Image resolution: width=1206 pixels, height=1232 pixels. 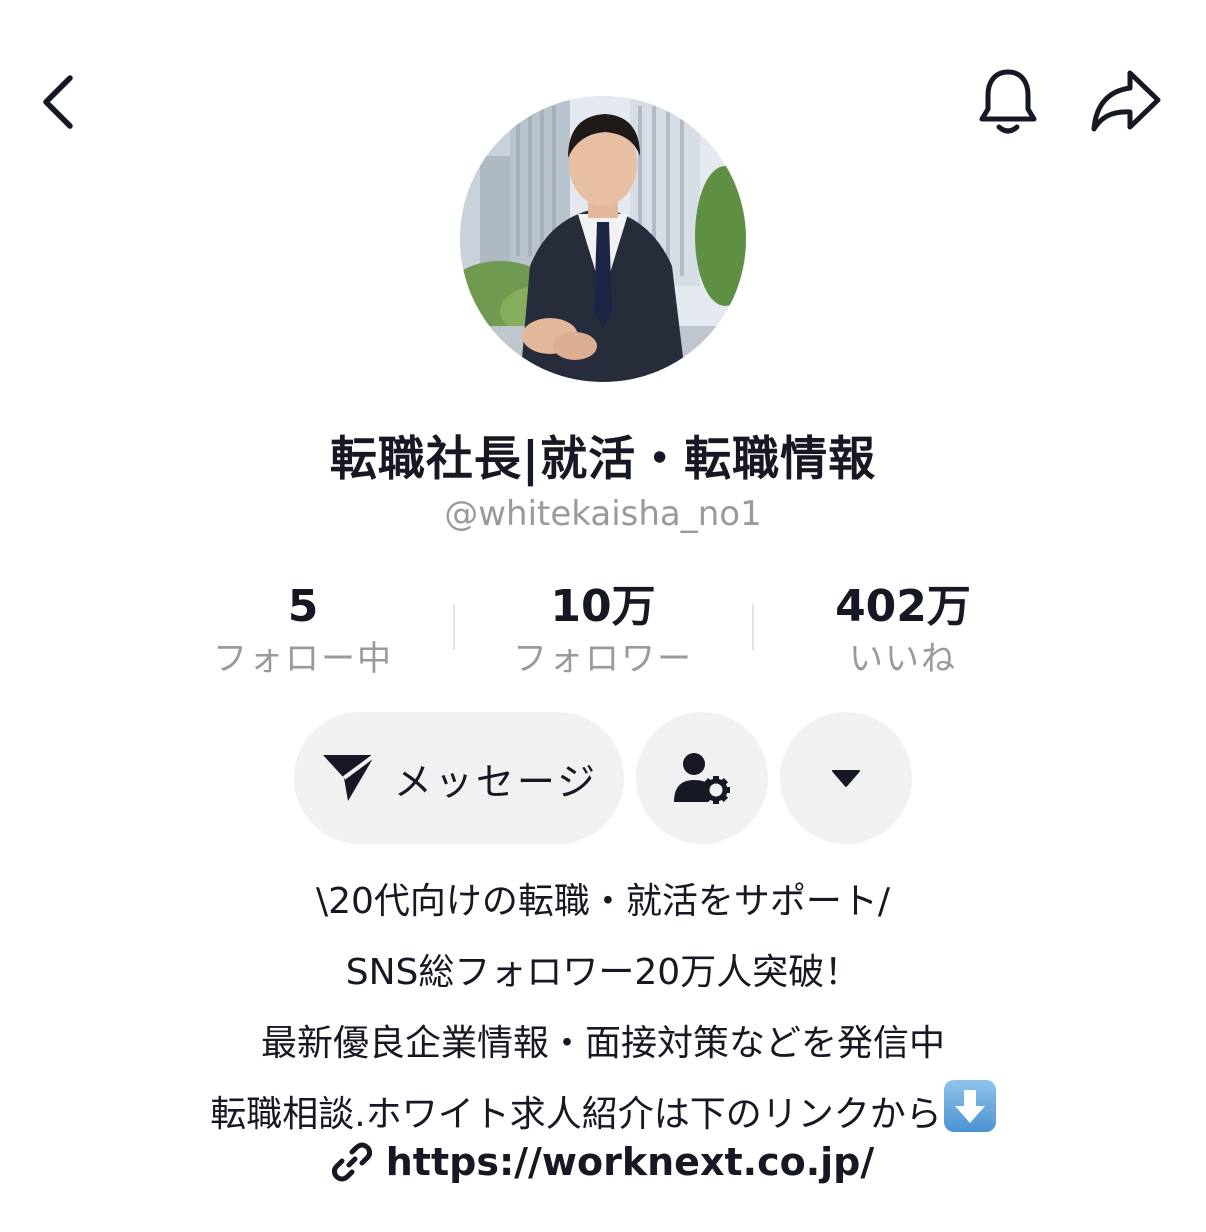 I want to click on bio-line: 最新優良企業情報・面接対策などを発信中, so click(x=602, y=1043).